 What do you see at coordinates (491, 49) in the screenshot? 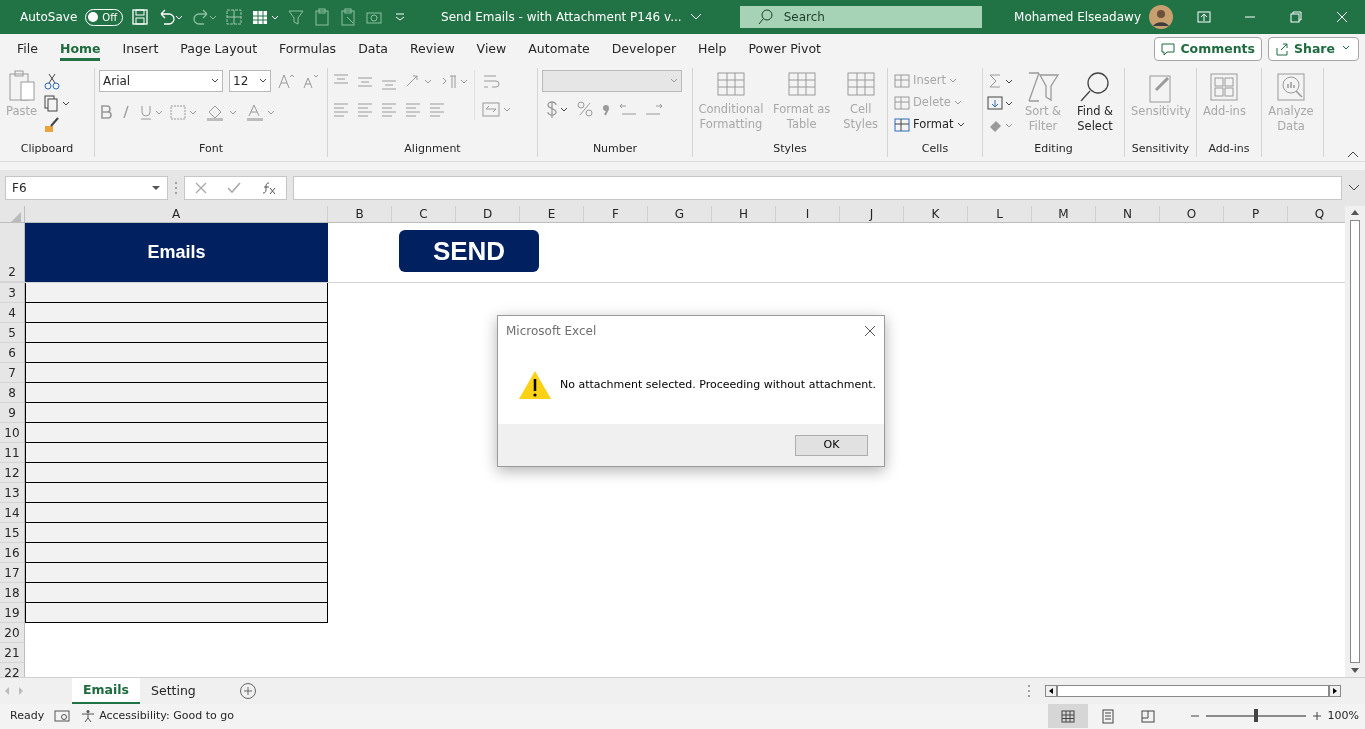
I see `menu-tab: View` at bounding box center [491, 49].